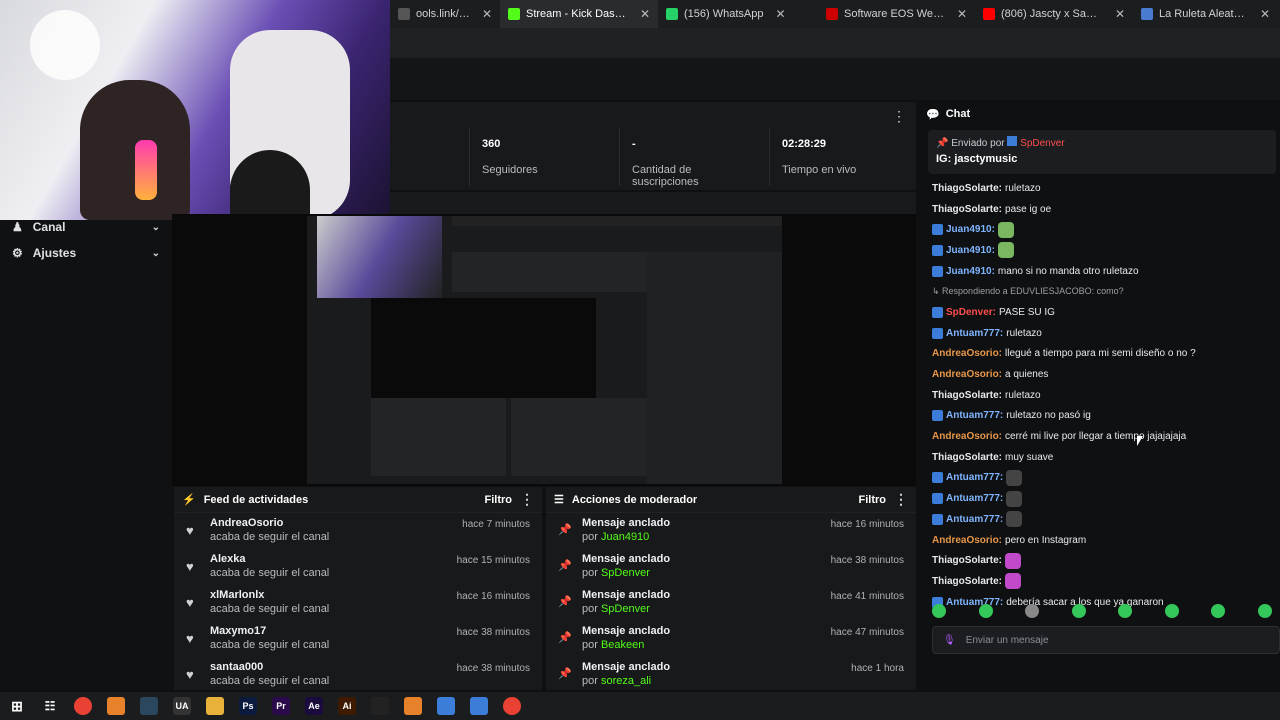 This screenshot has height=720, width=1280. What do you see at coordinates (445, 14) in the screenshot?
I see `browser-tab: ools.link/links/ableton-lin ✕` at bounding box center [445, 14].